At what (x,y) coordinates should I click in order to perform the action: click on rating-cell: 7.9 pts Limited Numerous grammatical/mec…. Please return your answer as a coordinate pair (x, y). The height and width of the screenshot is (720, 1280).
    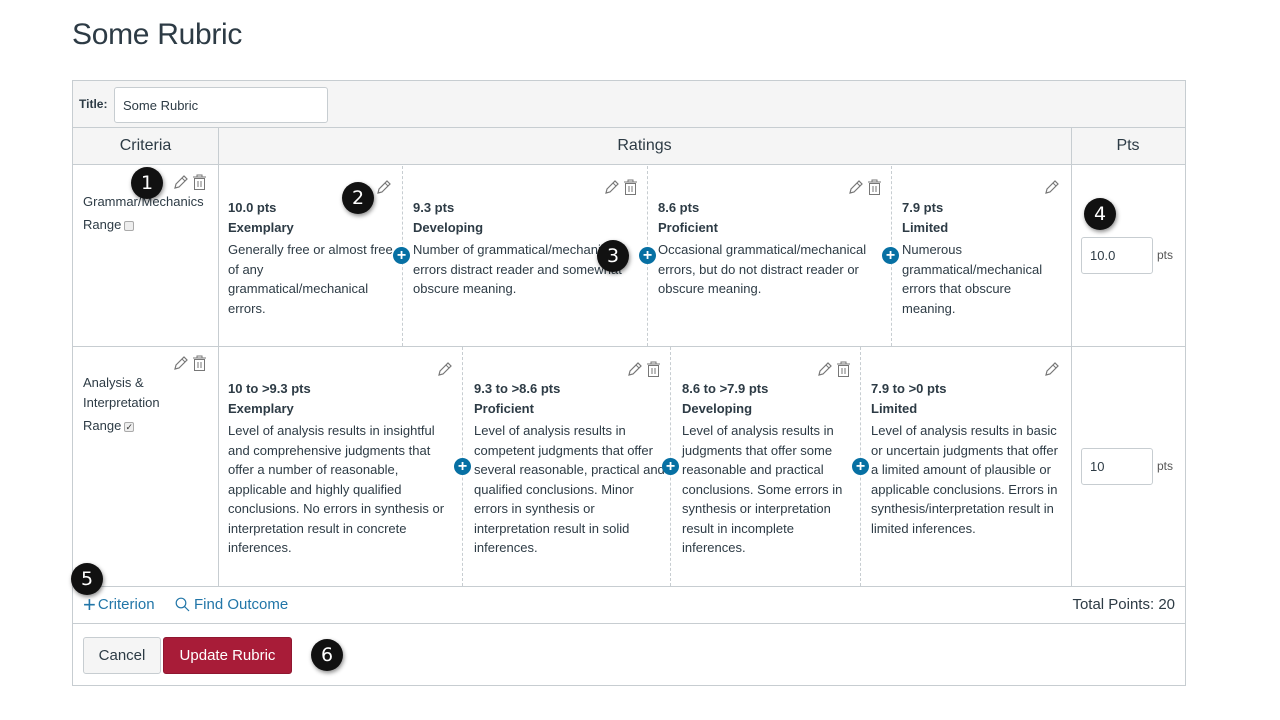
    Looking at the image, I should click on (982, 258).